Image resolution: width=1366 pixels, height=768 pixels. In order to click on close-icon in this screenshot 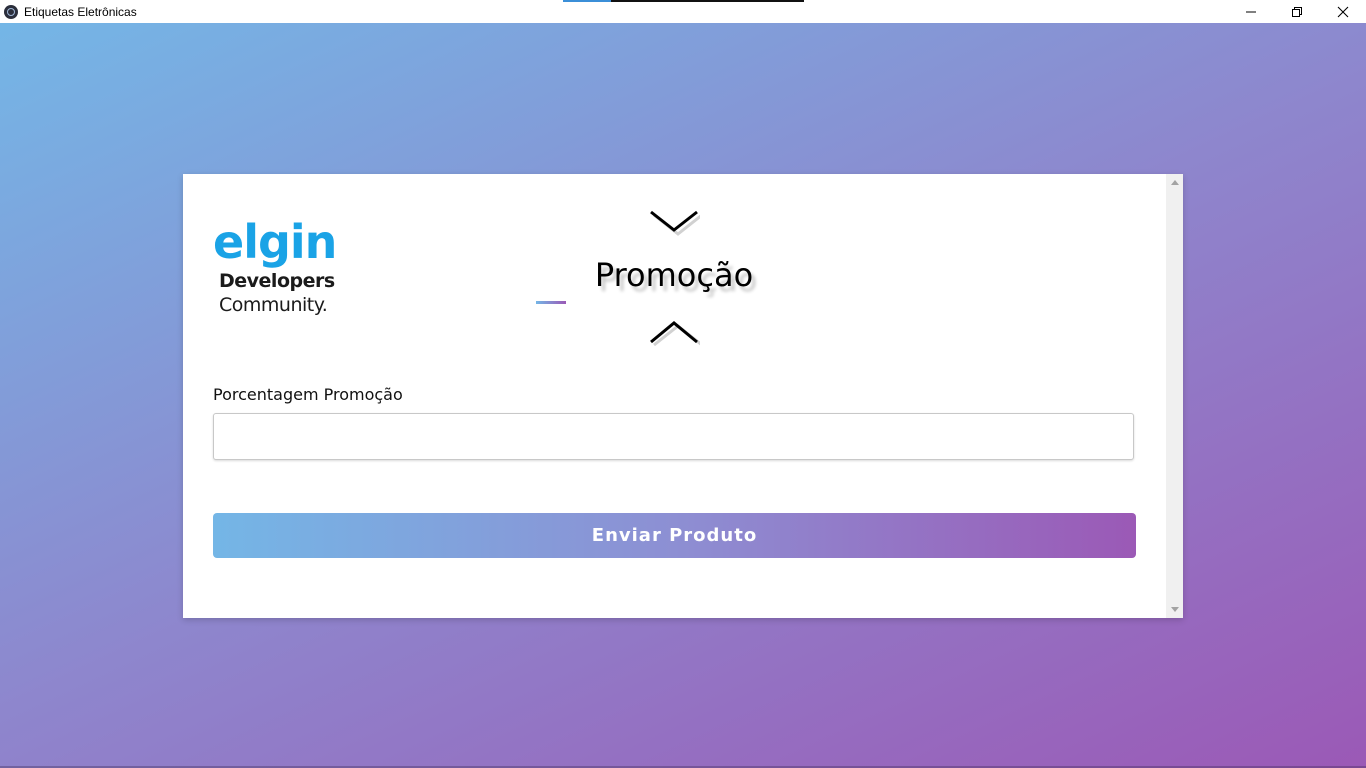, I will do `click(1343, 11)`.